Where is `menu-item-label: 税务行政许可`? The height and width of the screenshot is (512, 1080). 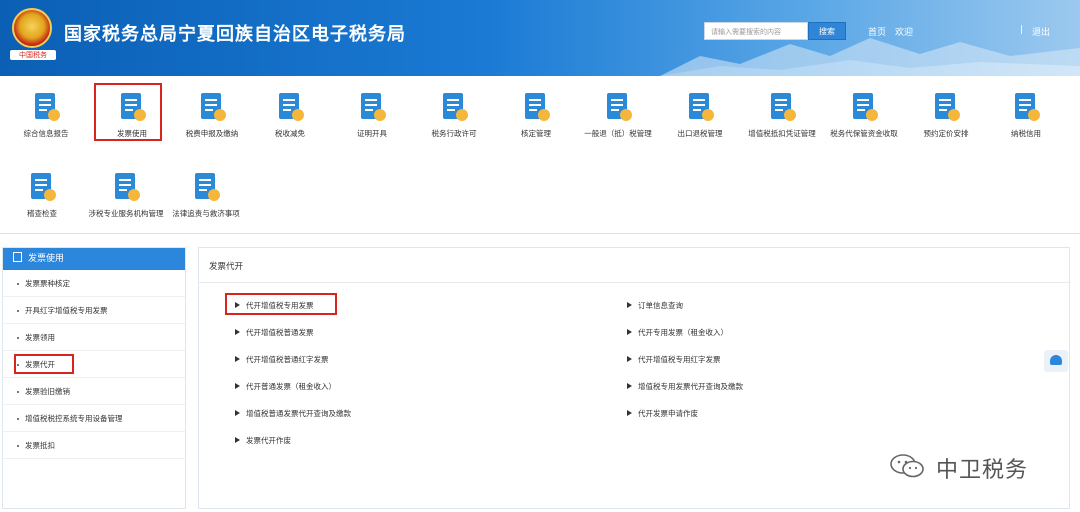
menu-item-label: 税务行政许可 is located at coordinates (454, 133).